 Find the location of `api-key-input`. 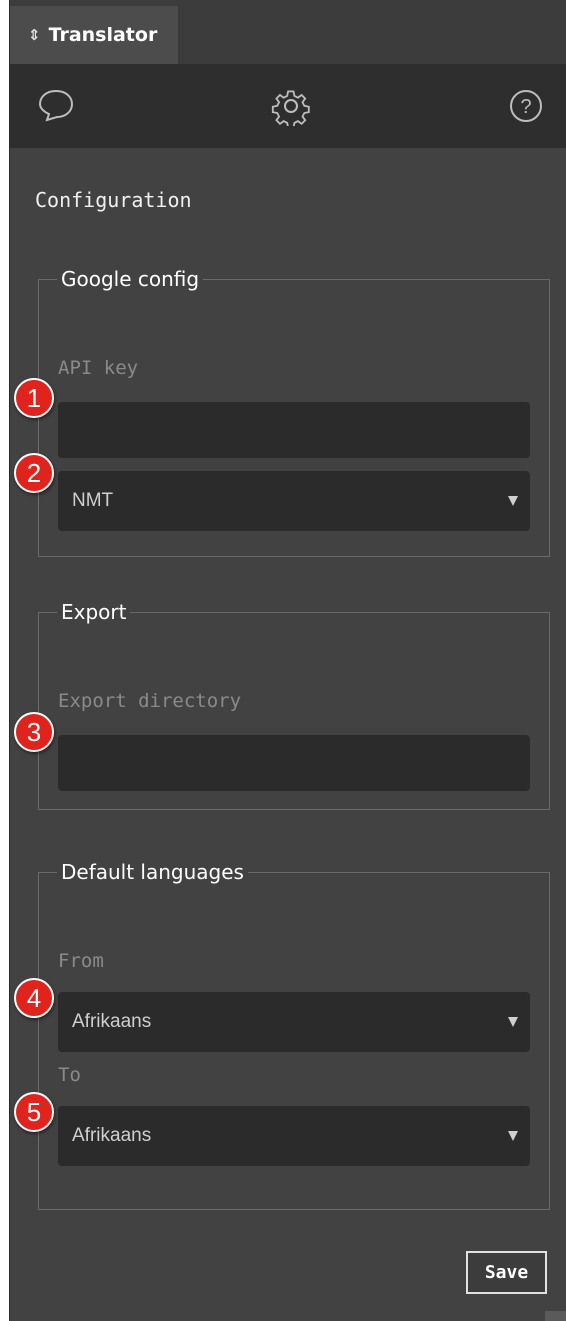

api-key-input is located at coordinates (294, 430).